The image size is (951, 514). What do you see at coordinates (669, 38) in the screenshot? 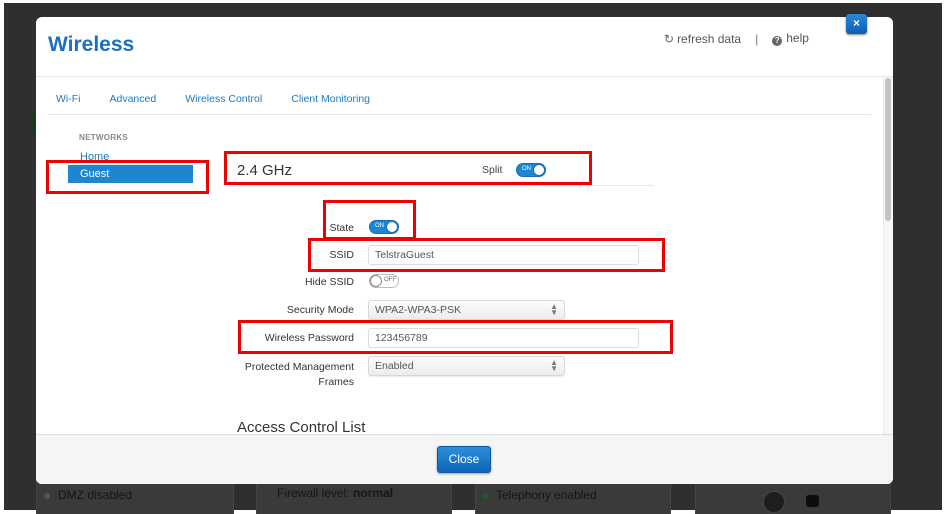
I see `refresh-icon: ↻` at bounding box center [669, 38].